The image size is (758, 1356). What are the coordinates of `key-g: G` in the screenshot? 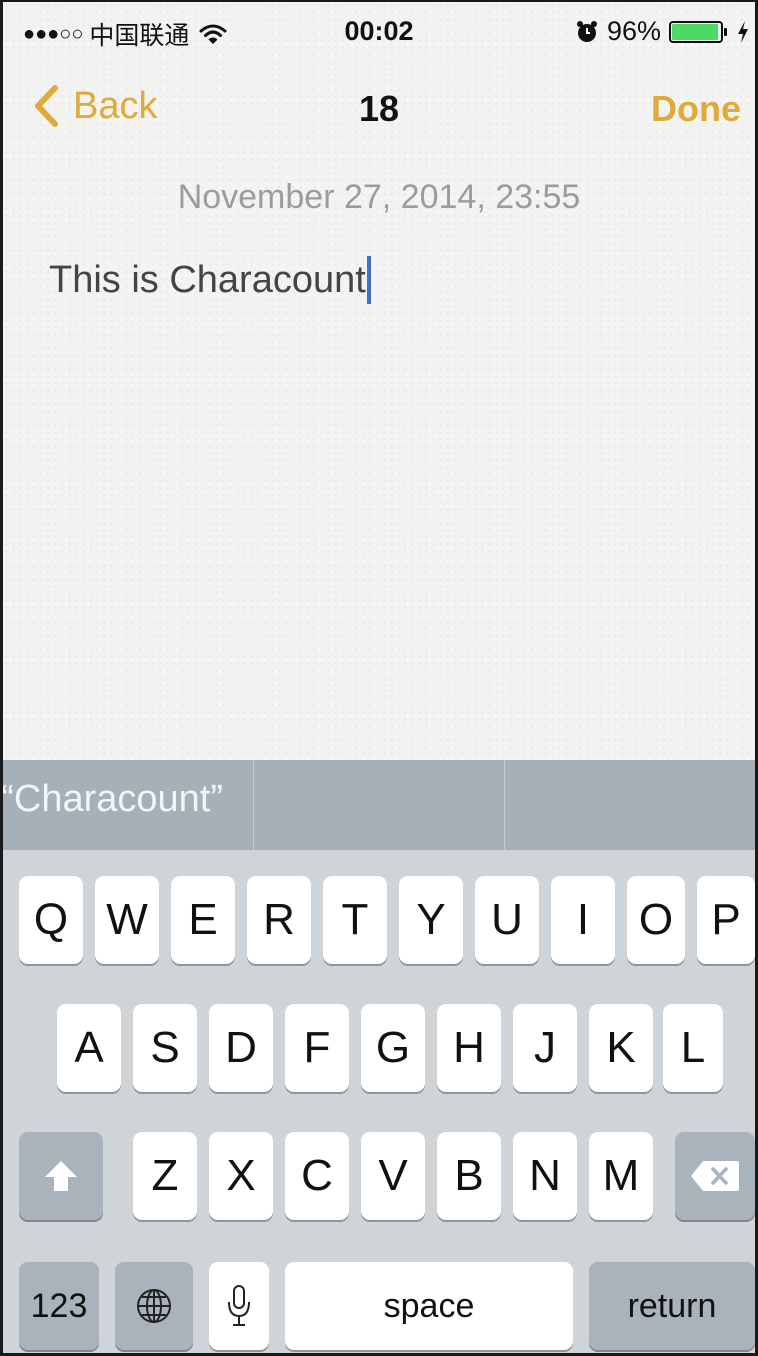 It's located at (393, 1048).